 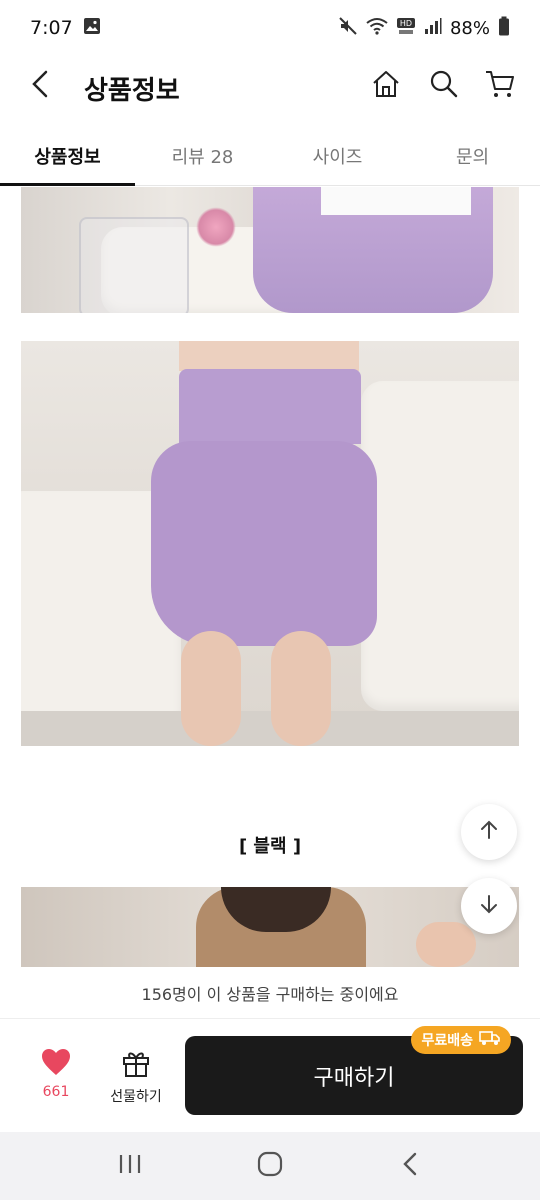 I want to click on search-button, so click(x=444, y=86).